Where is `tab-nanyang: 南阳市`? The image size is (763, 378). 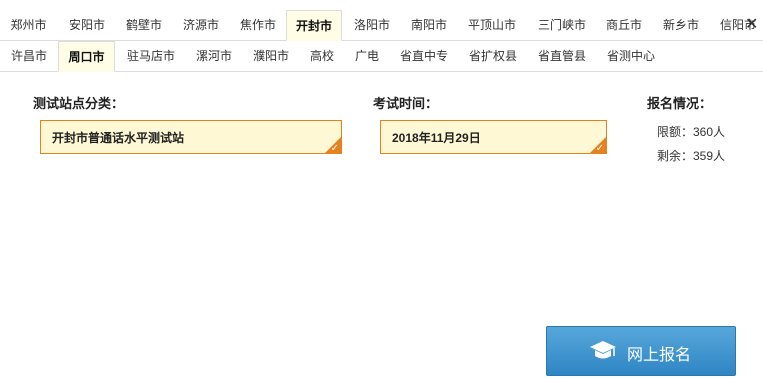 tab-nanyang: 南阳市 is located at coordinates (429, 25).